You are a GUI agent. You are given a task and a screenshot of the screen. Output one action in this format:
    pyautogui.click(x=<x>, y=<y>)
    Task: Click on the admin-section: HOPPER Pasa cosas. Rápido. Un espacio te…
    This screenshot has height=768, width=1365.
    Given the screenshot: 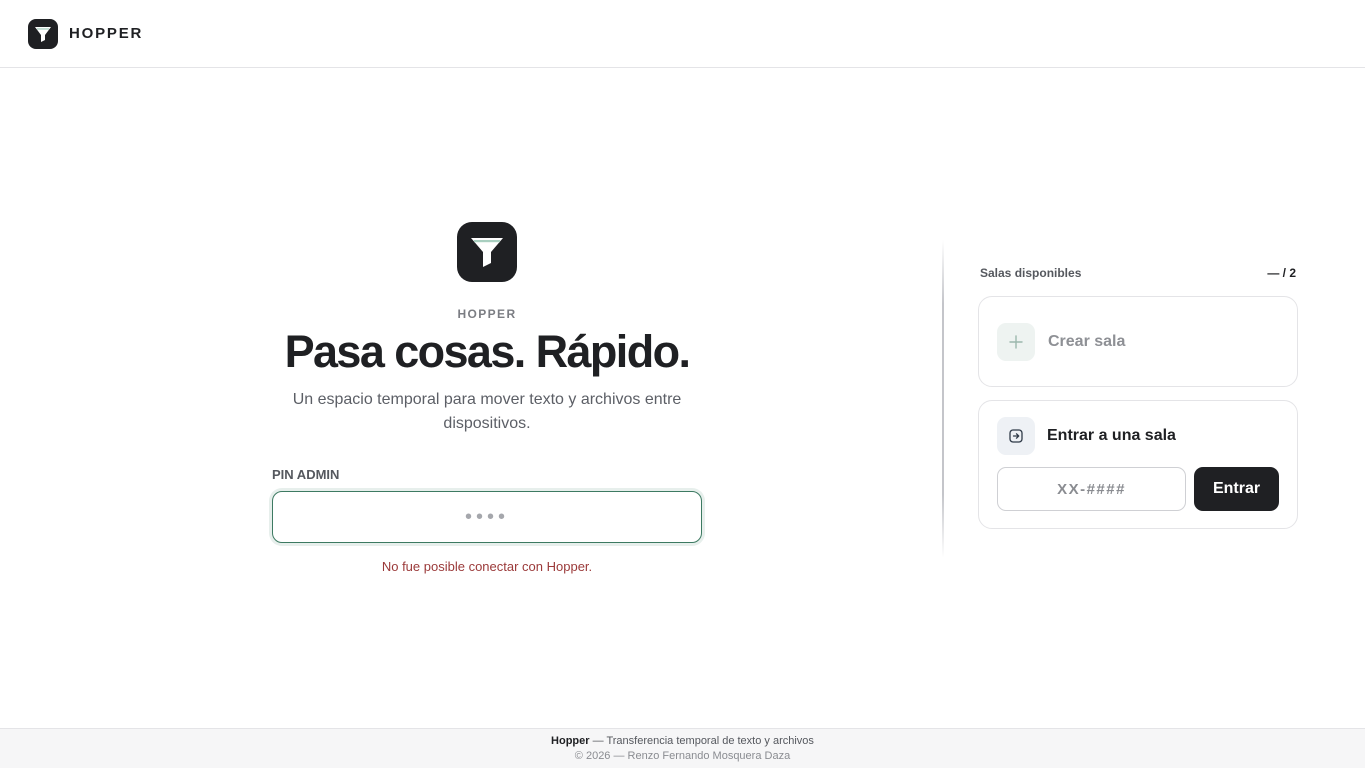 What is the action you would take?
    pyautogui.click(x=487, y=398)
    